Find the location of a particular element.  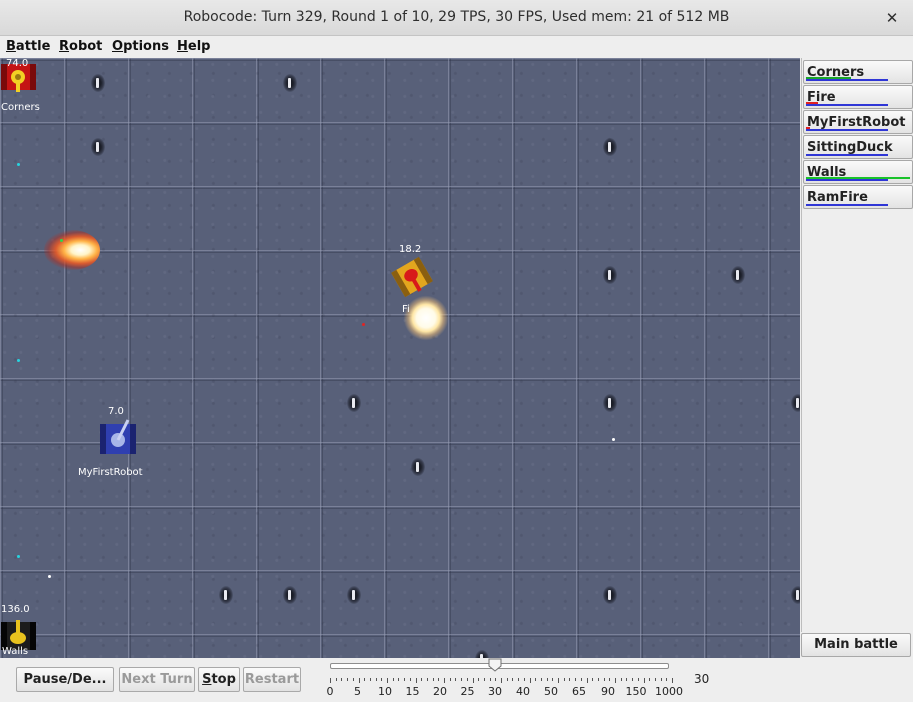

robot-button-myfirstrobot: MyFirstRobot is located at coordinates (858, 122).